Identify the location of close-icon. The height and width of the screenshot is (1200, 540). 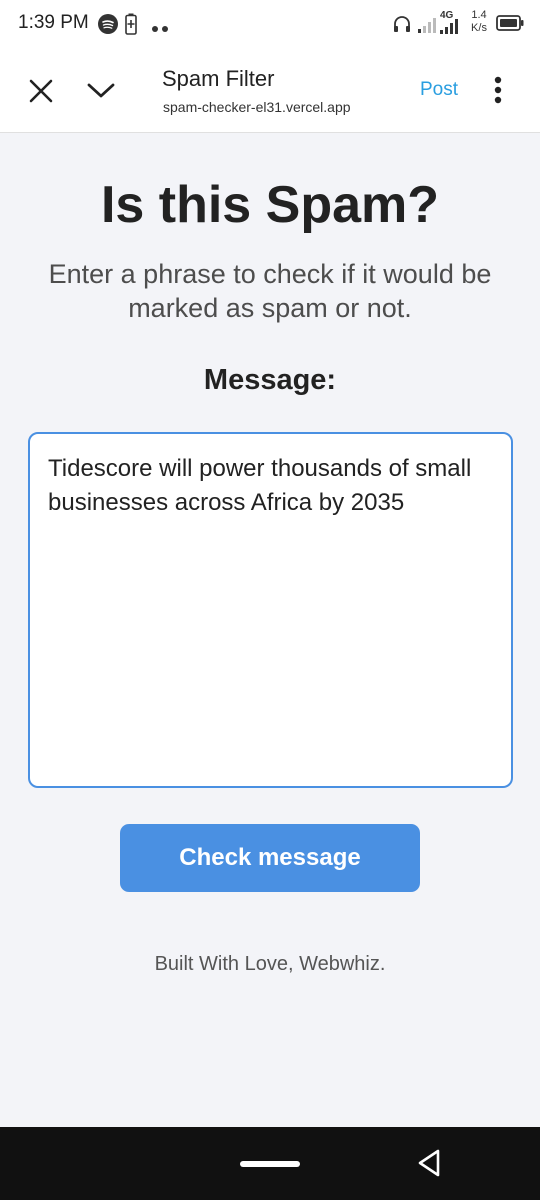
(41, 91).